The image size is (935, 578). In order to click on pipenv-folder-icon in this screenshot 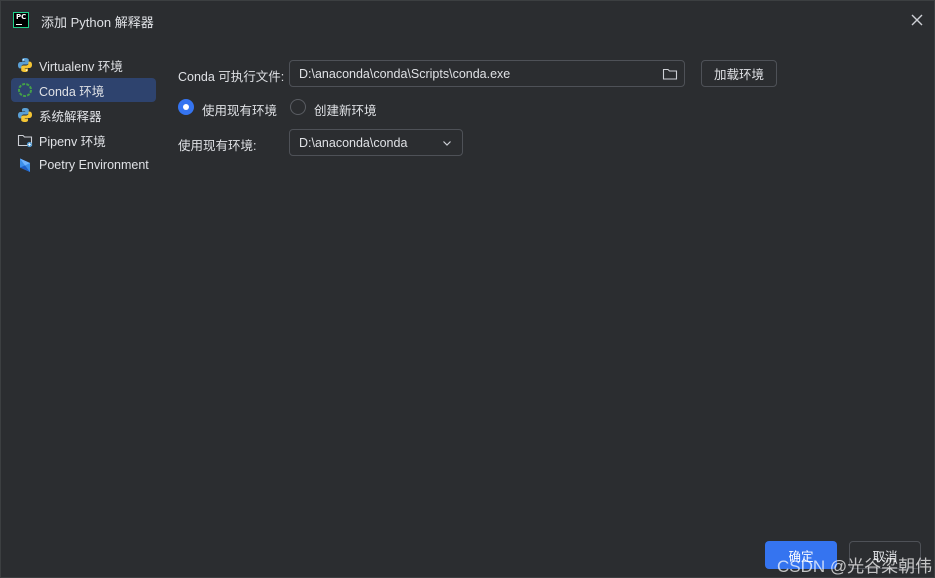, I will do `click(25, 140)`.